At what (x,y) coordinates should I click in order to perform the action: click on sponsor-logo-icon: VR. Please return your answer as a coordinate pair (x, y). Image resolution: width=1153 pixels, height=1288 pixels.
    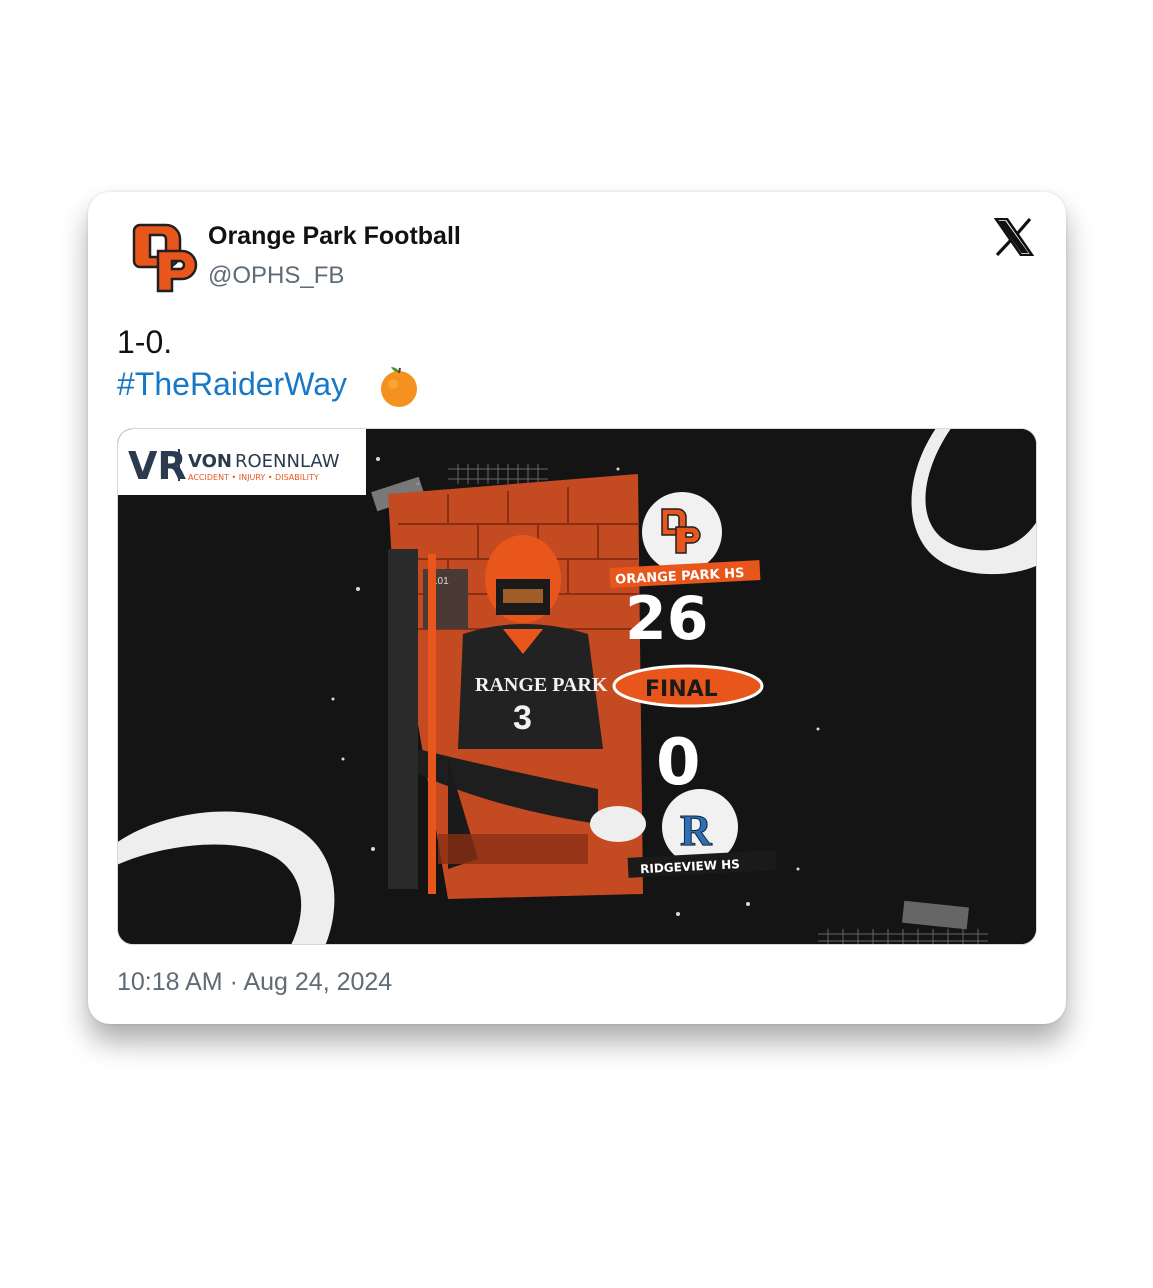
    Looking at the image, I should click on (157, 466).